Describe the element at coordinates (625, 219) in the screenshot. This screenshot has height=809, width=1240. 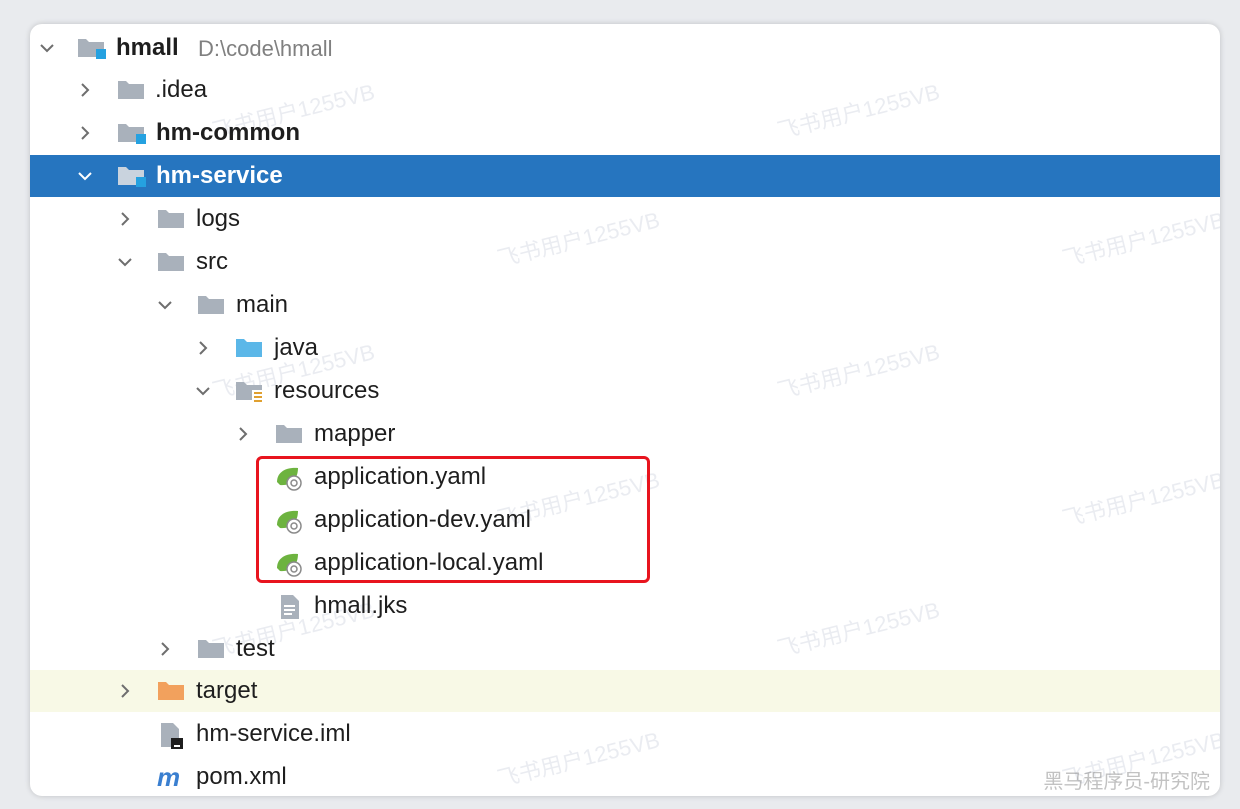
I see `tree-node-logs: logs` at that location.